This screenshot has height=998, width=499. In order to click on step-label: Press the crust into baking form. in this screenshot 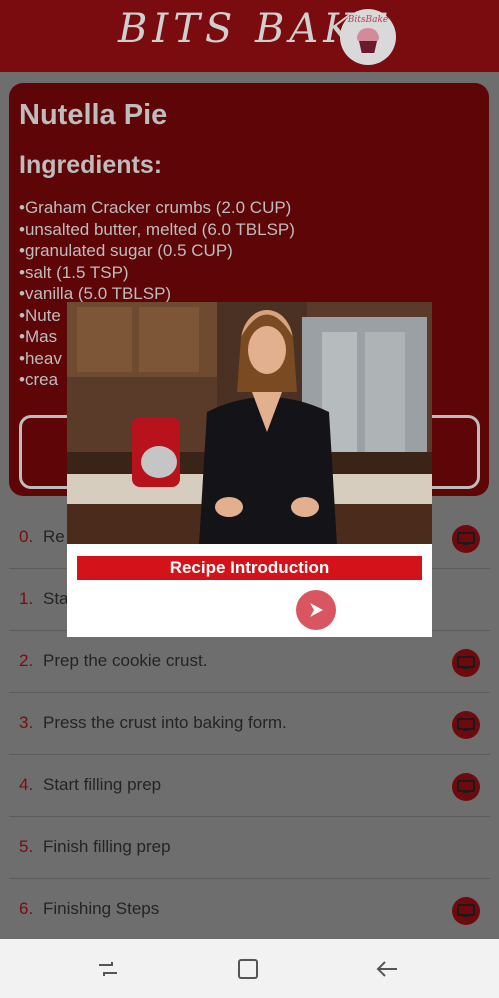, I will do `click(165, 722)`.